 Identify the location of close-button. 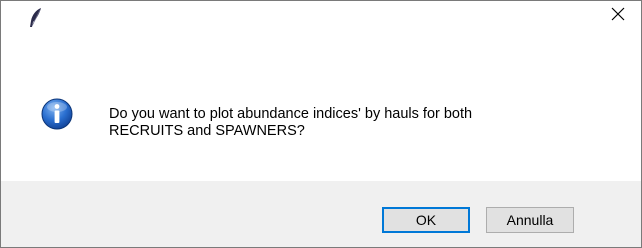
(618, 16).